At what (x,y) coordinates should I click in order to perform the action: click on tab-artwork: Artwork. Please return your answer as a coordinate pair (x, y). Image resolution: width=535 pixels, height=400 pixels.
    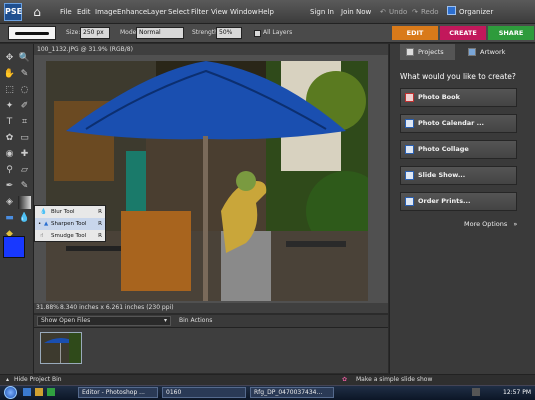
    Looking at the image, I should click on (489, 52).